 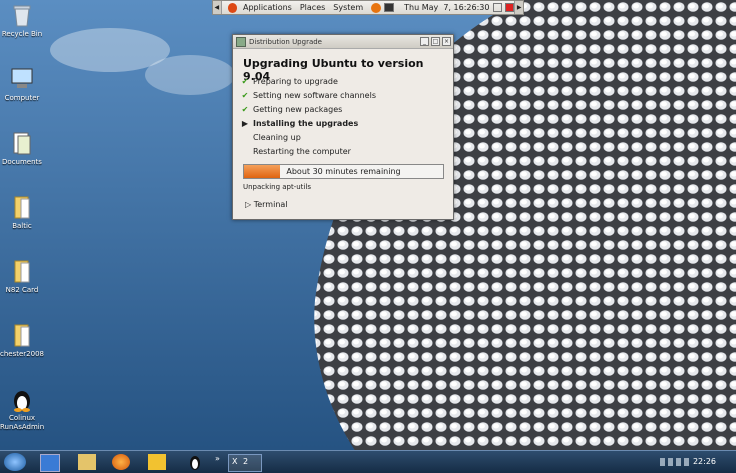 I want to click on desktop-icon-label: Colinux RunAsAdmin, so click(x=22, y=422).